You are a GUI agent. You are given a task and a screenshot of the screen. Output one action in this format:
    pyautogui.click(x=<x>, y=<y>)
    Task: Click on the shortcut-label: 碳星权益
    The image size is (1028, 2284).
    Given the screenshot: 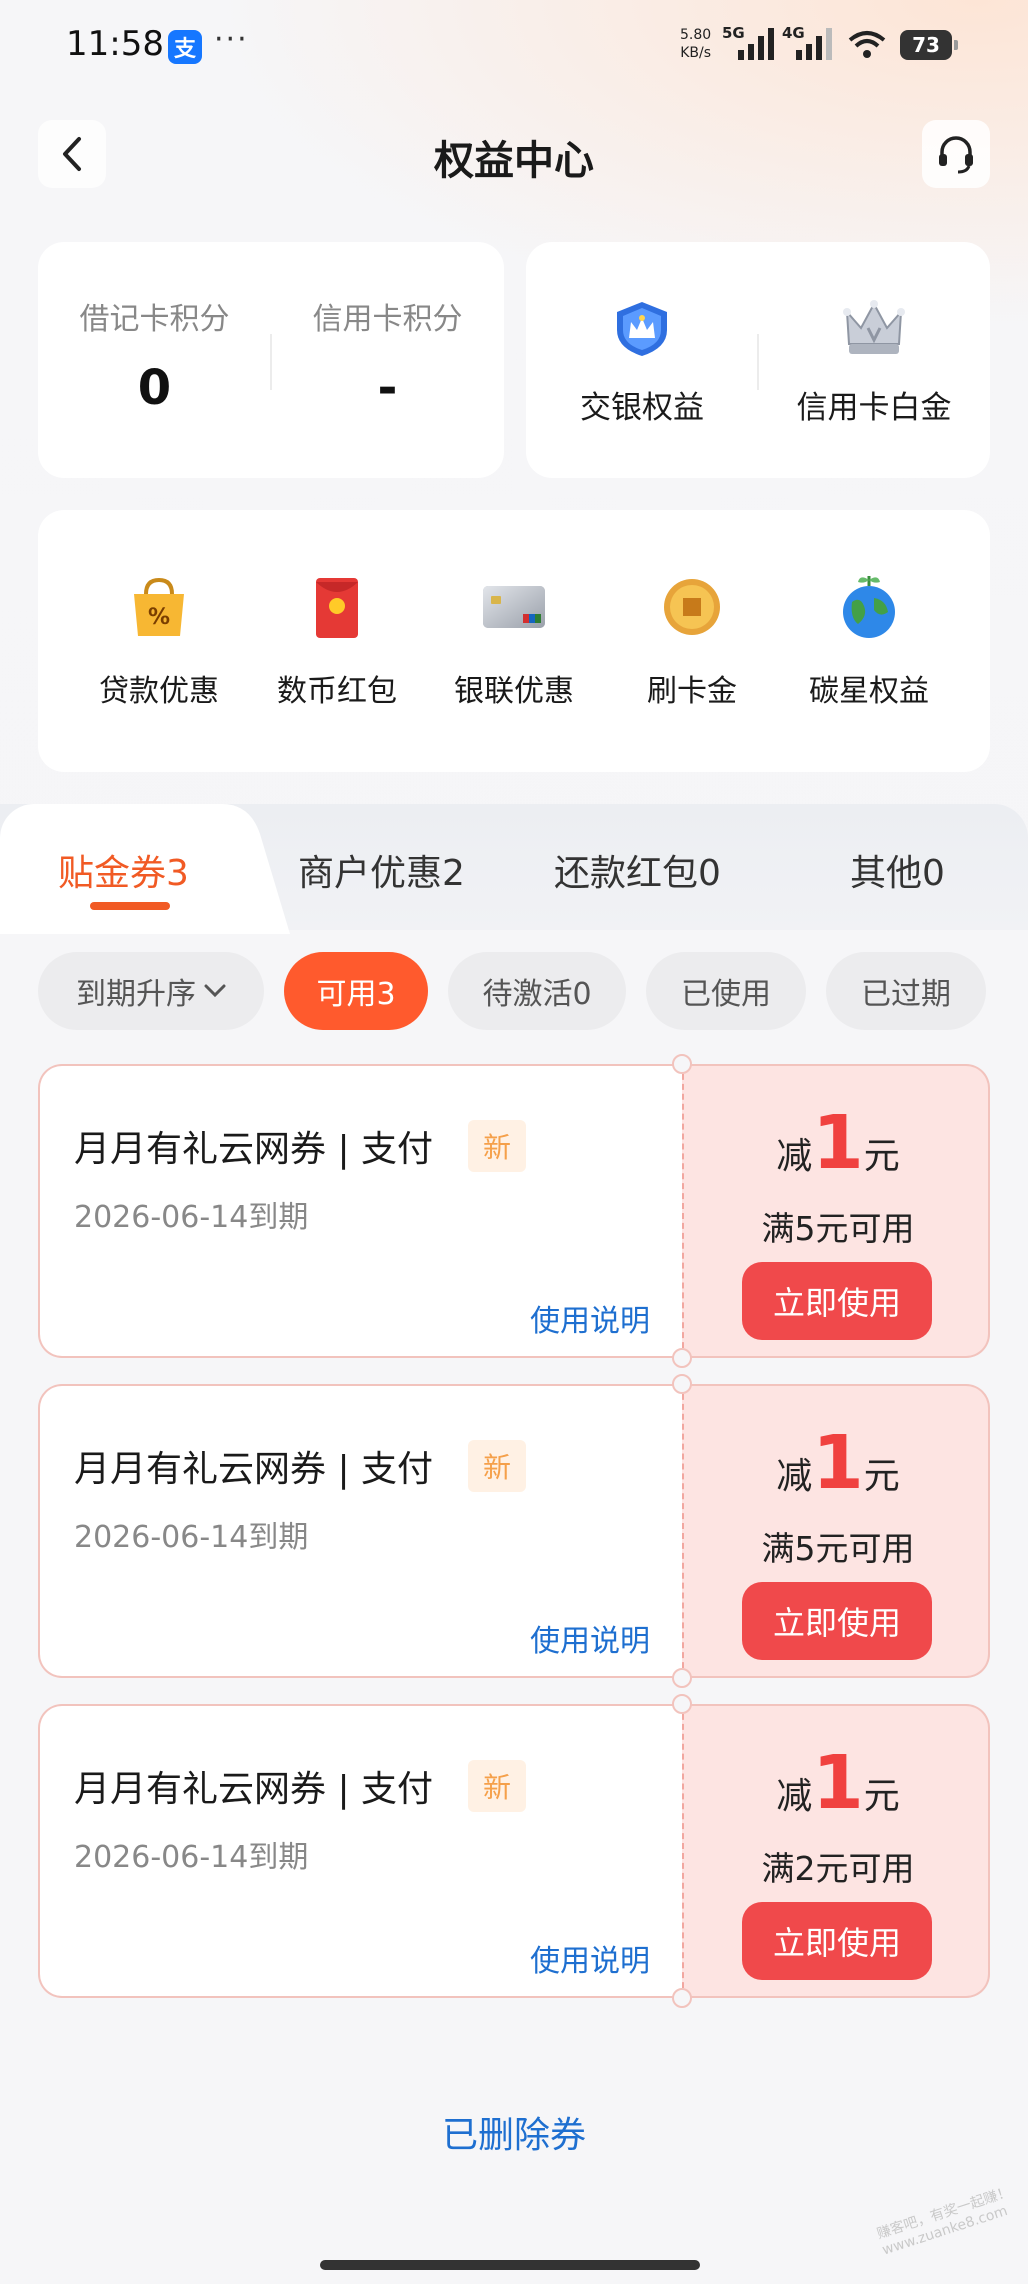 What is the action you would take?
    pyautogui.click(x=869, y=691)
    